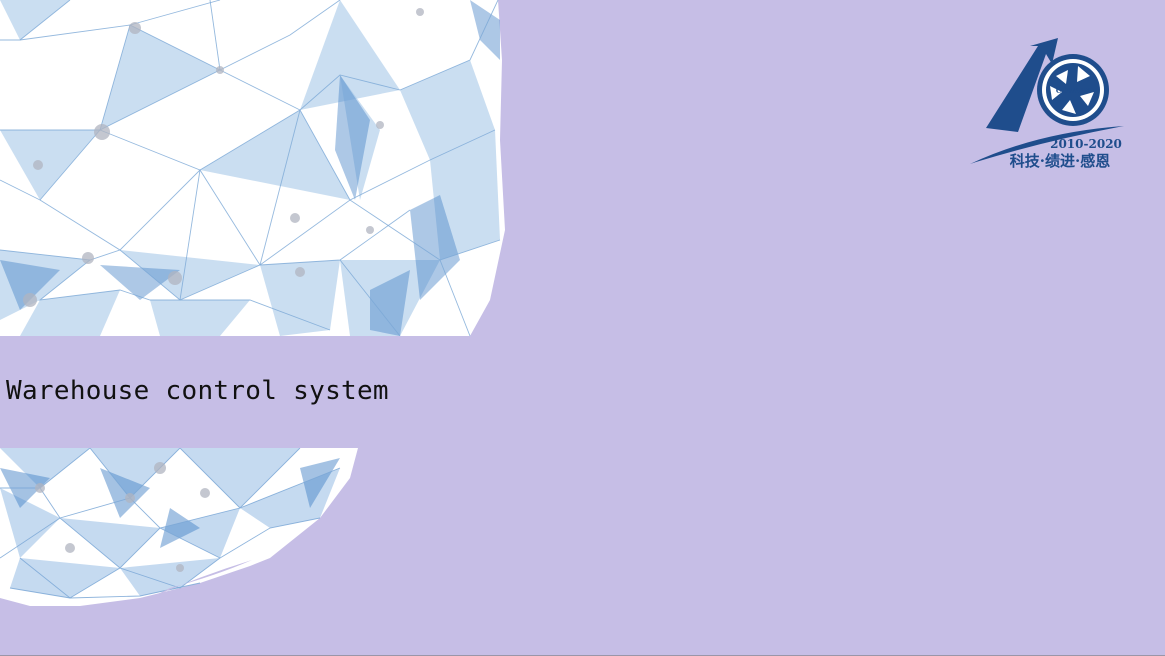 This screenshot has width=1165, height=656. Describe the element at coordinates (1073, 90) in the screenshot. I see `logo-brand-text: COWAIN` at that location.